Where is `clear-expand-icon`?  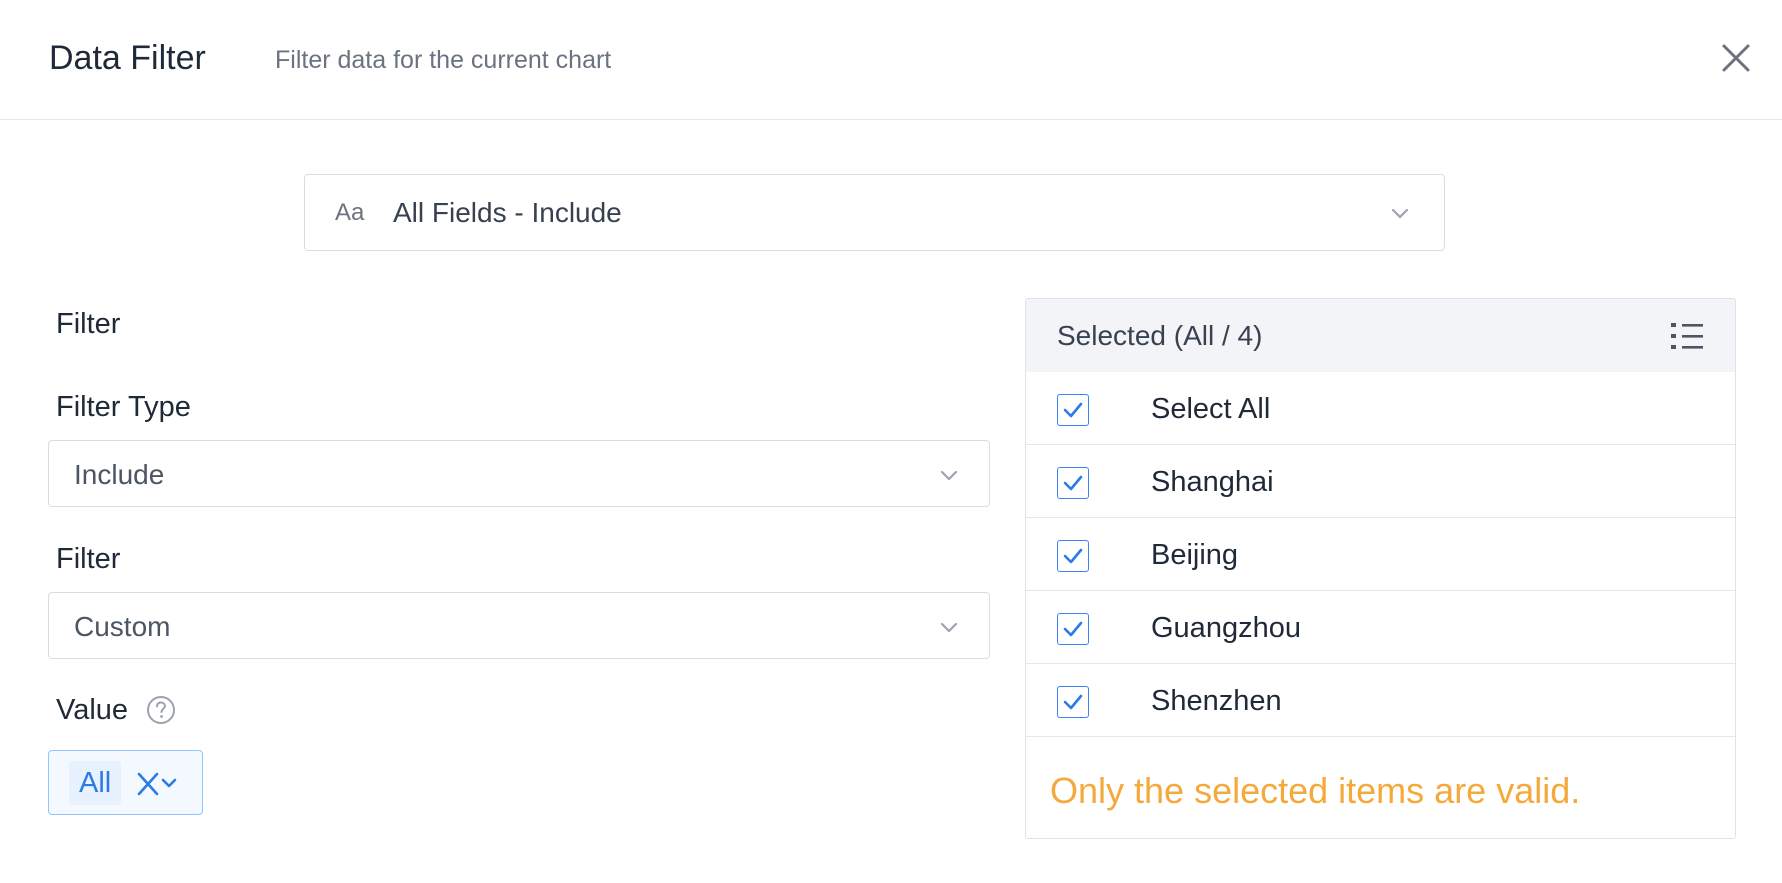
clear-expand-icon is located at coordinates (161, 784).